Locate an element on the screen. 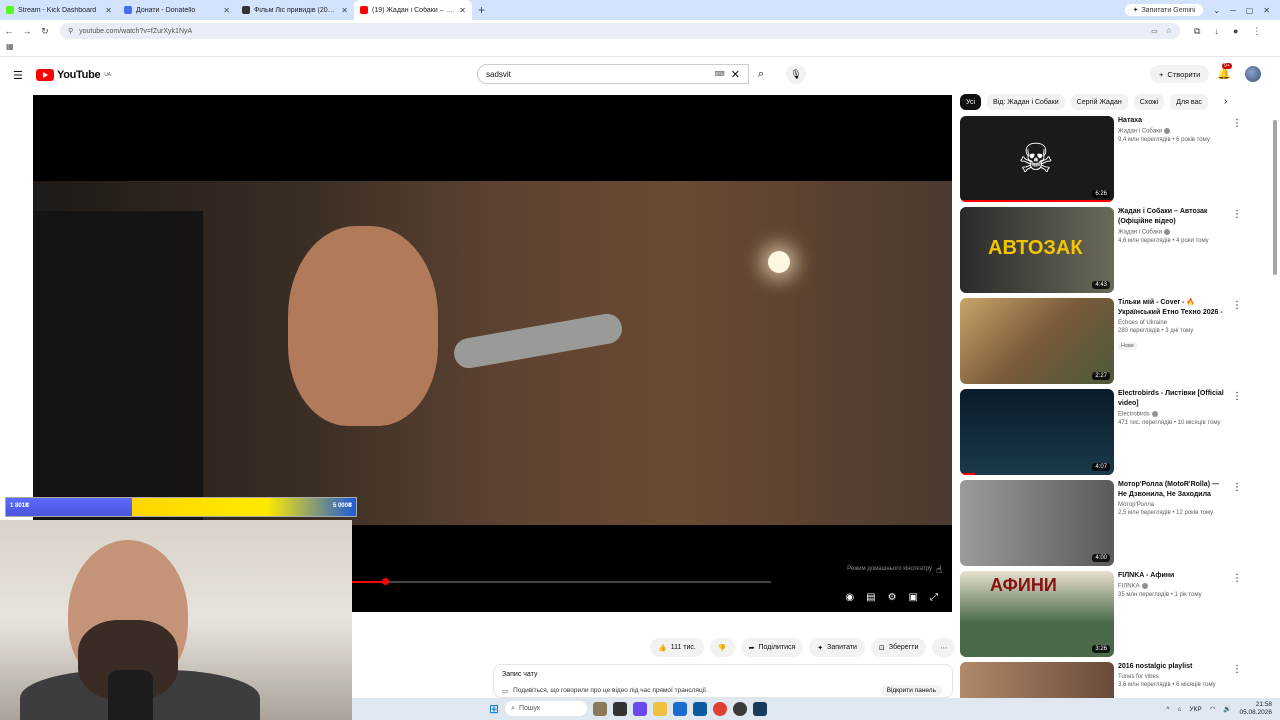  chips-next-icon: › is located at coordinates (1225, 101).